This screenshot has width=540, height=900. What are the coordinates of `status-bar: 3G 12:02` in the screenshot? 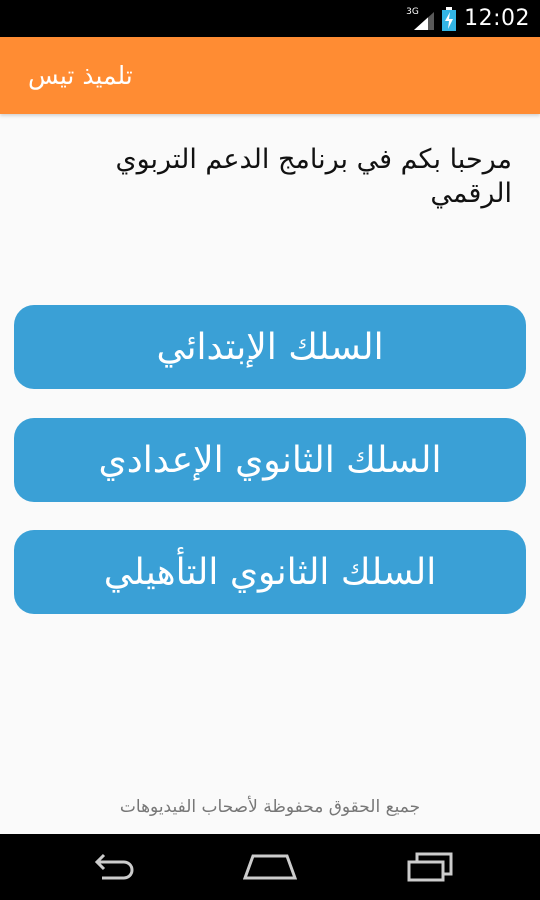 It's located at (270, 18).